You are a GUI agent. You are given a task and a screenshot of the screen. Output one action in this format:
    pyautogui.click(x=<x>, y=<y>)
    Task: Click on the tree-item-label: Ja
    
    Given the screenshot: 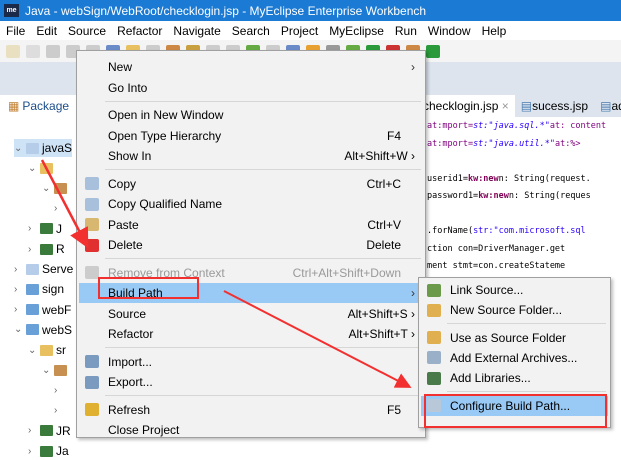 What is the action you would take?
    pyautogui.click(x=62, y=451)
    